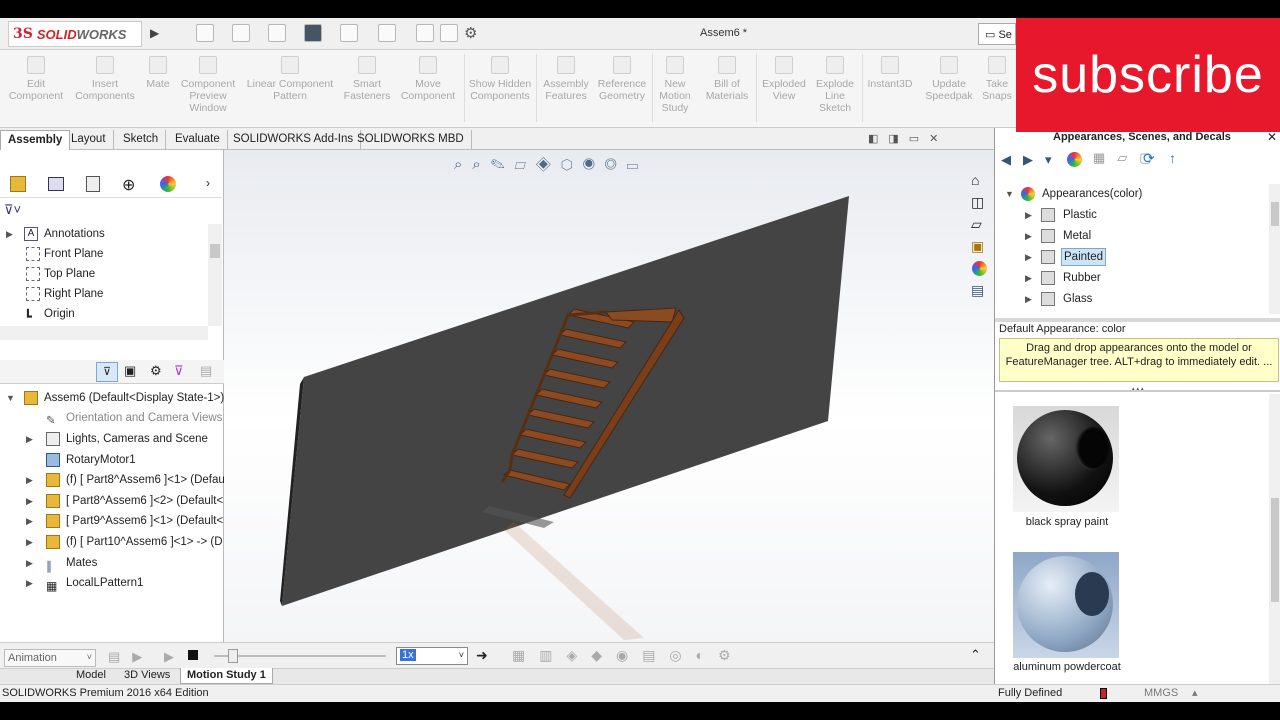 The image size is (1280, 720). What do you see at coordinates (112, 583) in the screenshot?
I see `tree-row-pattern: ▶ ▦ LocalLPattern1` at bounding box center [112, 583].